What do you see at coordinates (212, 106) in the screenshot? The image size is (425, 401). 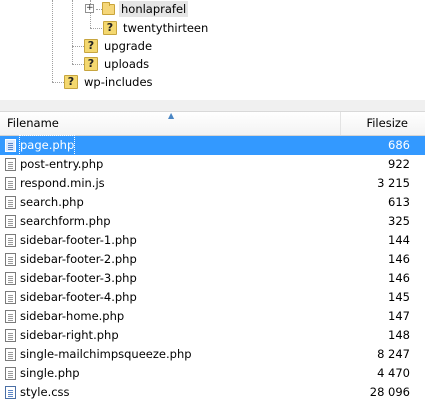 I see `pane-splitter` at bounding box center [212, 106].